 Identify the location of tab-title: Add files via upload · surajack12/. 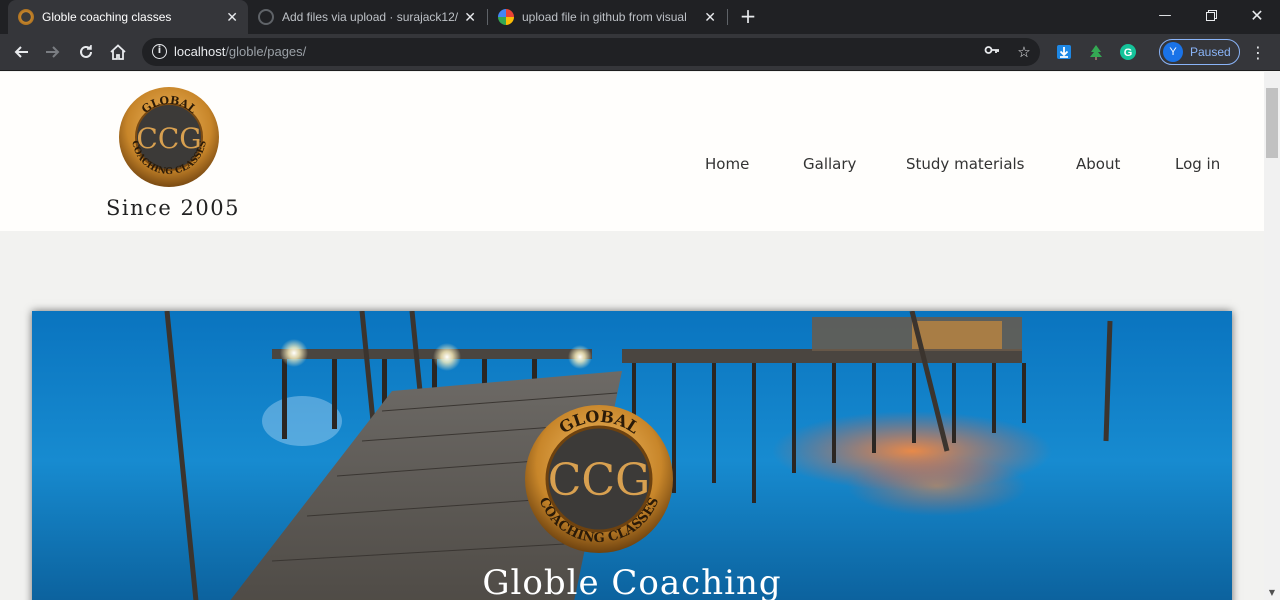
(370, 17).